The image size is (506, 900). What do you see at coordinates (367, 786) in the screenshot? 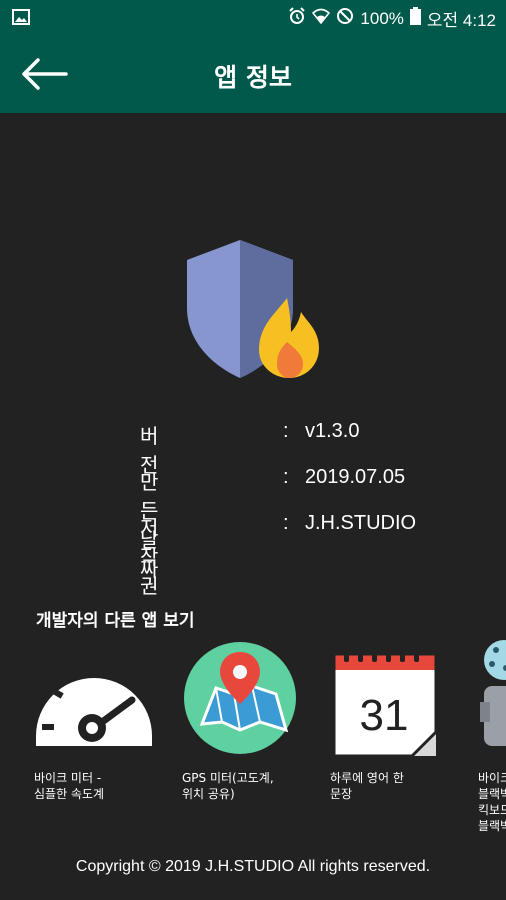
I see `app-name: 하루에 영어 한 문장` at bounding box center [367, 786].